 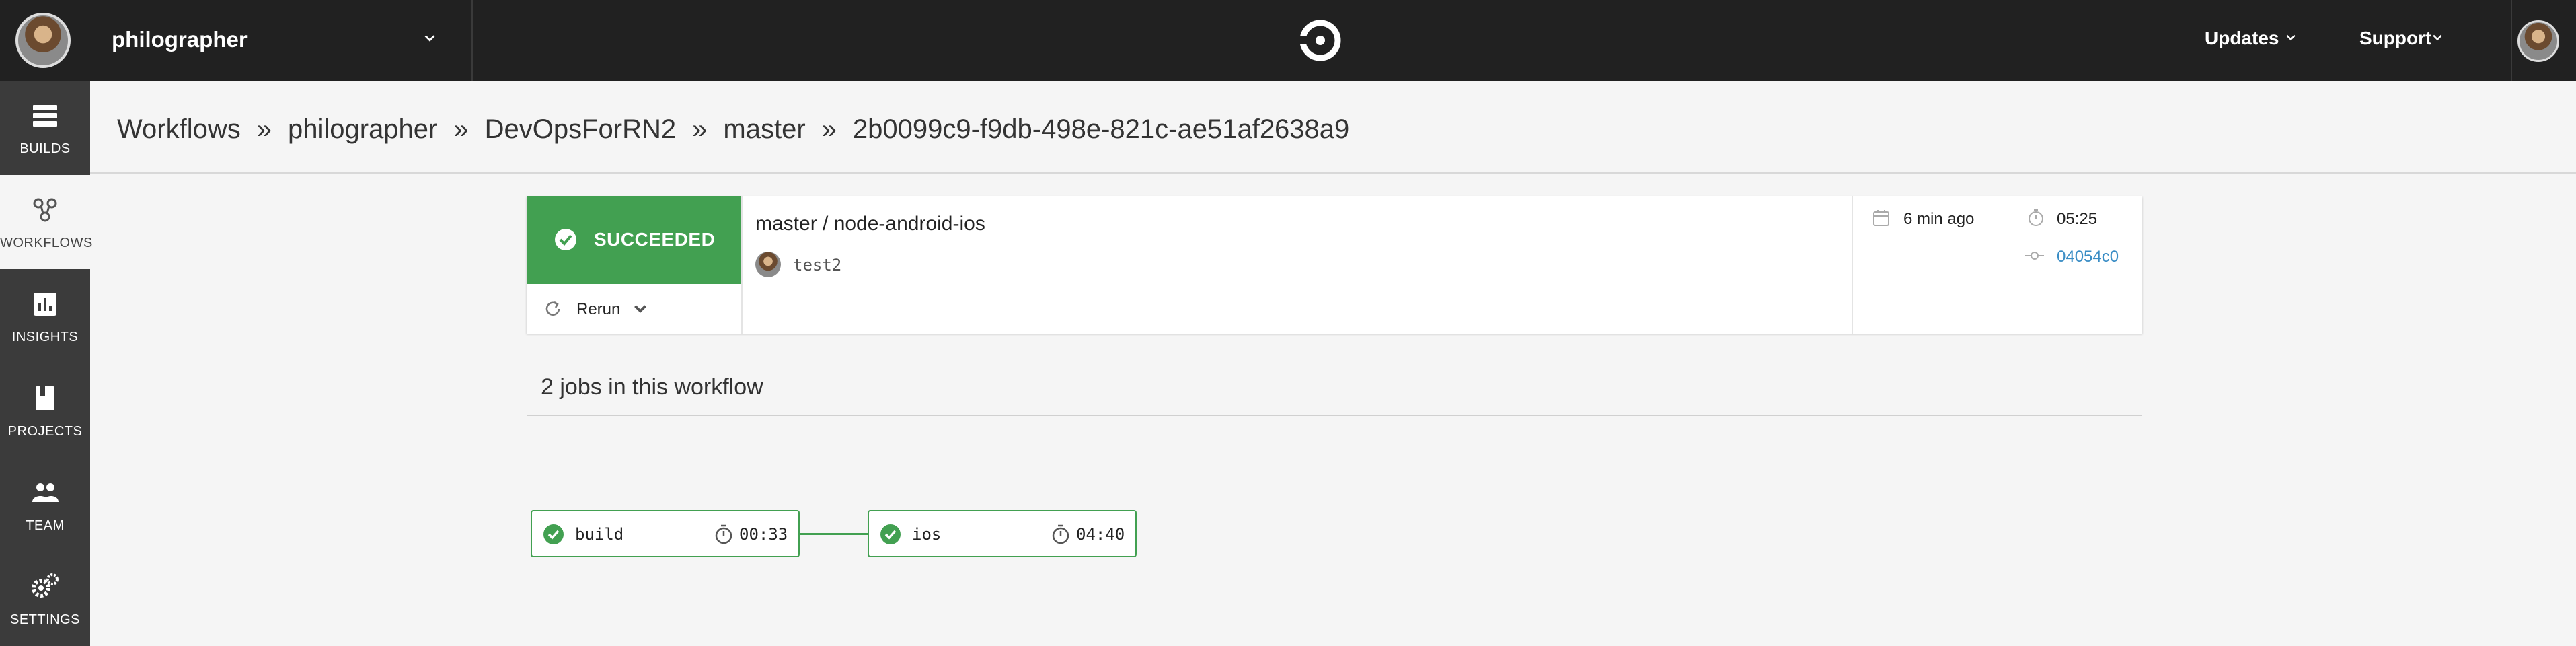 I want to click on commit-icon, so click(x=2034, y=256).